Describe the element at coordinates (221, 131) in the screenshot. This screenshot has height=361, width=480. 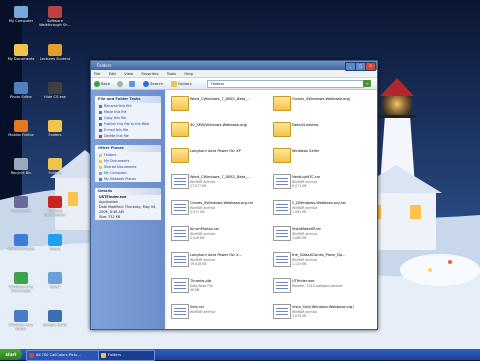
I see `folder-item: 30_SMS(Windows.Webbase.org)` at that location.